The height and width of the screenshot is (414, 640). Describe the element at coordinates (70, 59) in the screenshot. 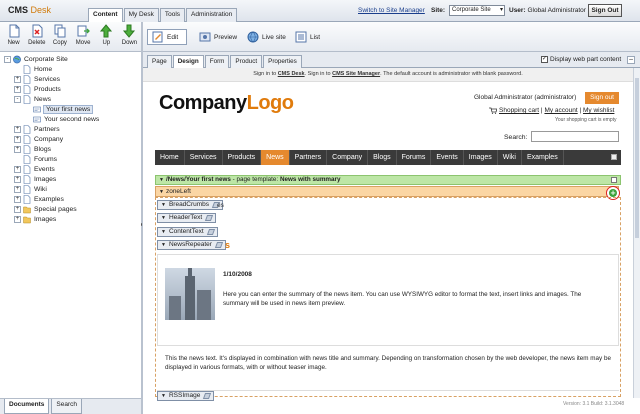

I see `tree-node: - Corporate Site` at that location.